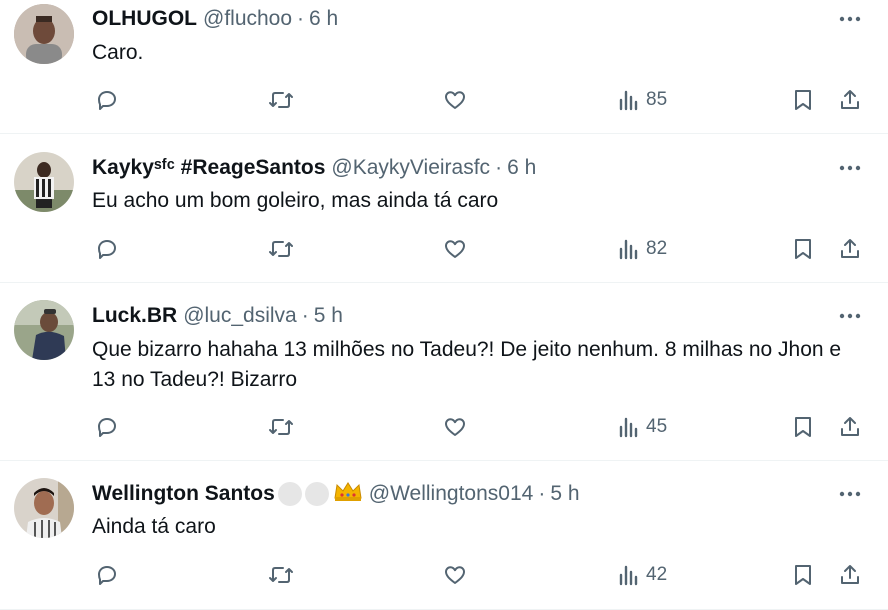 This screenshot has width=888, height=610. Describe the element at coordinates (642, 575) in the screenshot. I see `views-button: 42` at that location.